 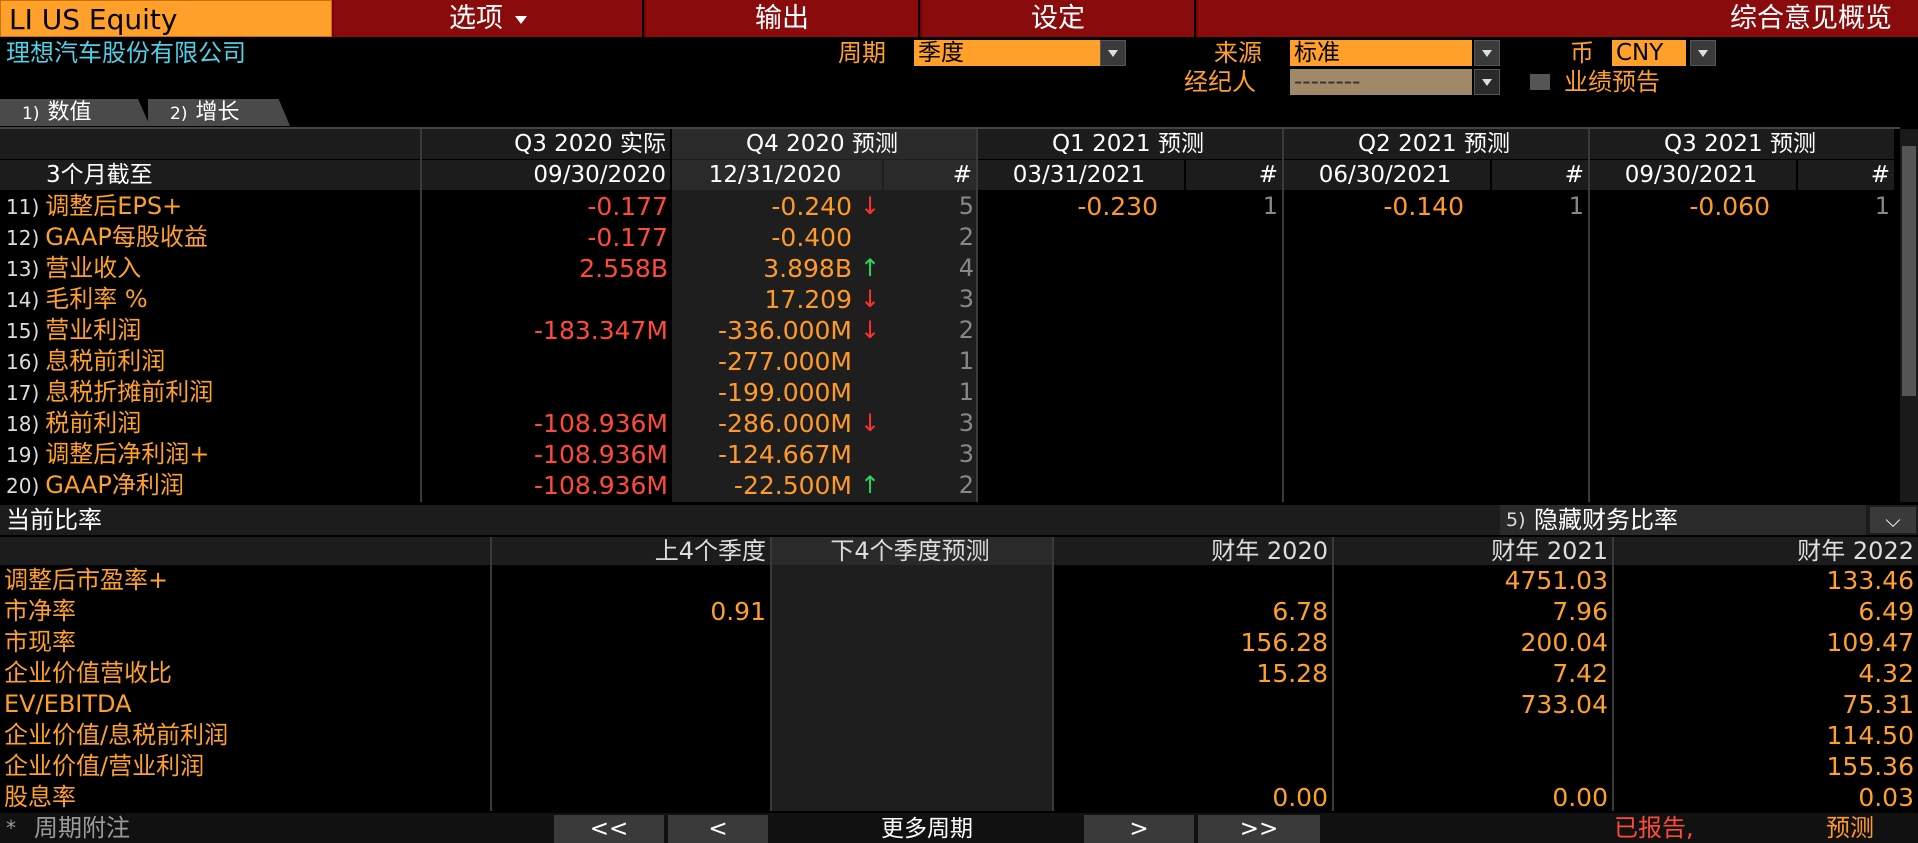 I want to click on row-number: 17), so click(x=23, y=393).